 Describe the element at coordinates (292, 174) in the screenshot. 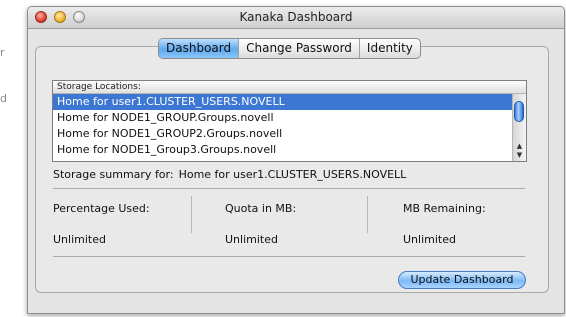

I see `storage-summary-value: Home for user1.CLUSTER_USERS.NOVELL` at that location.